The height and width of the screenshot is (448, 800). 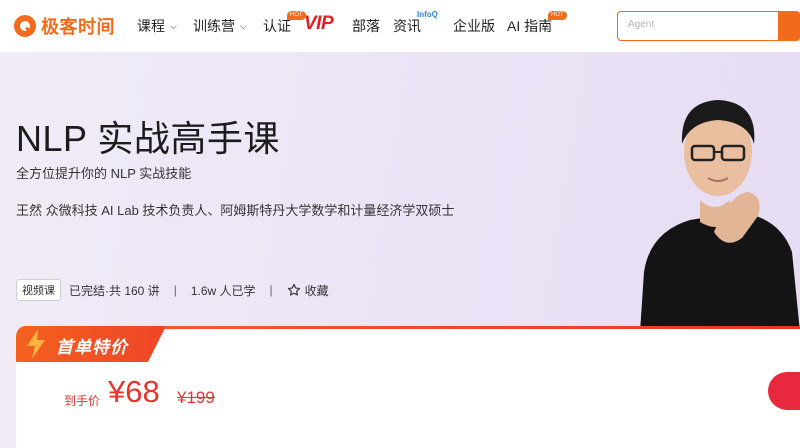 I want to click on nav-training-camp: 训练营 ⌵, so click(x=220, y=26).